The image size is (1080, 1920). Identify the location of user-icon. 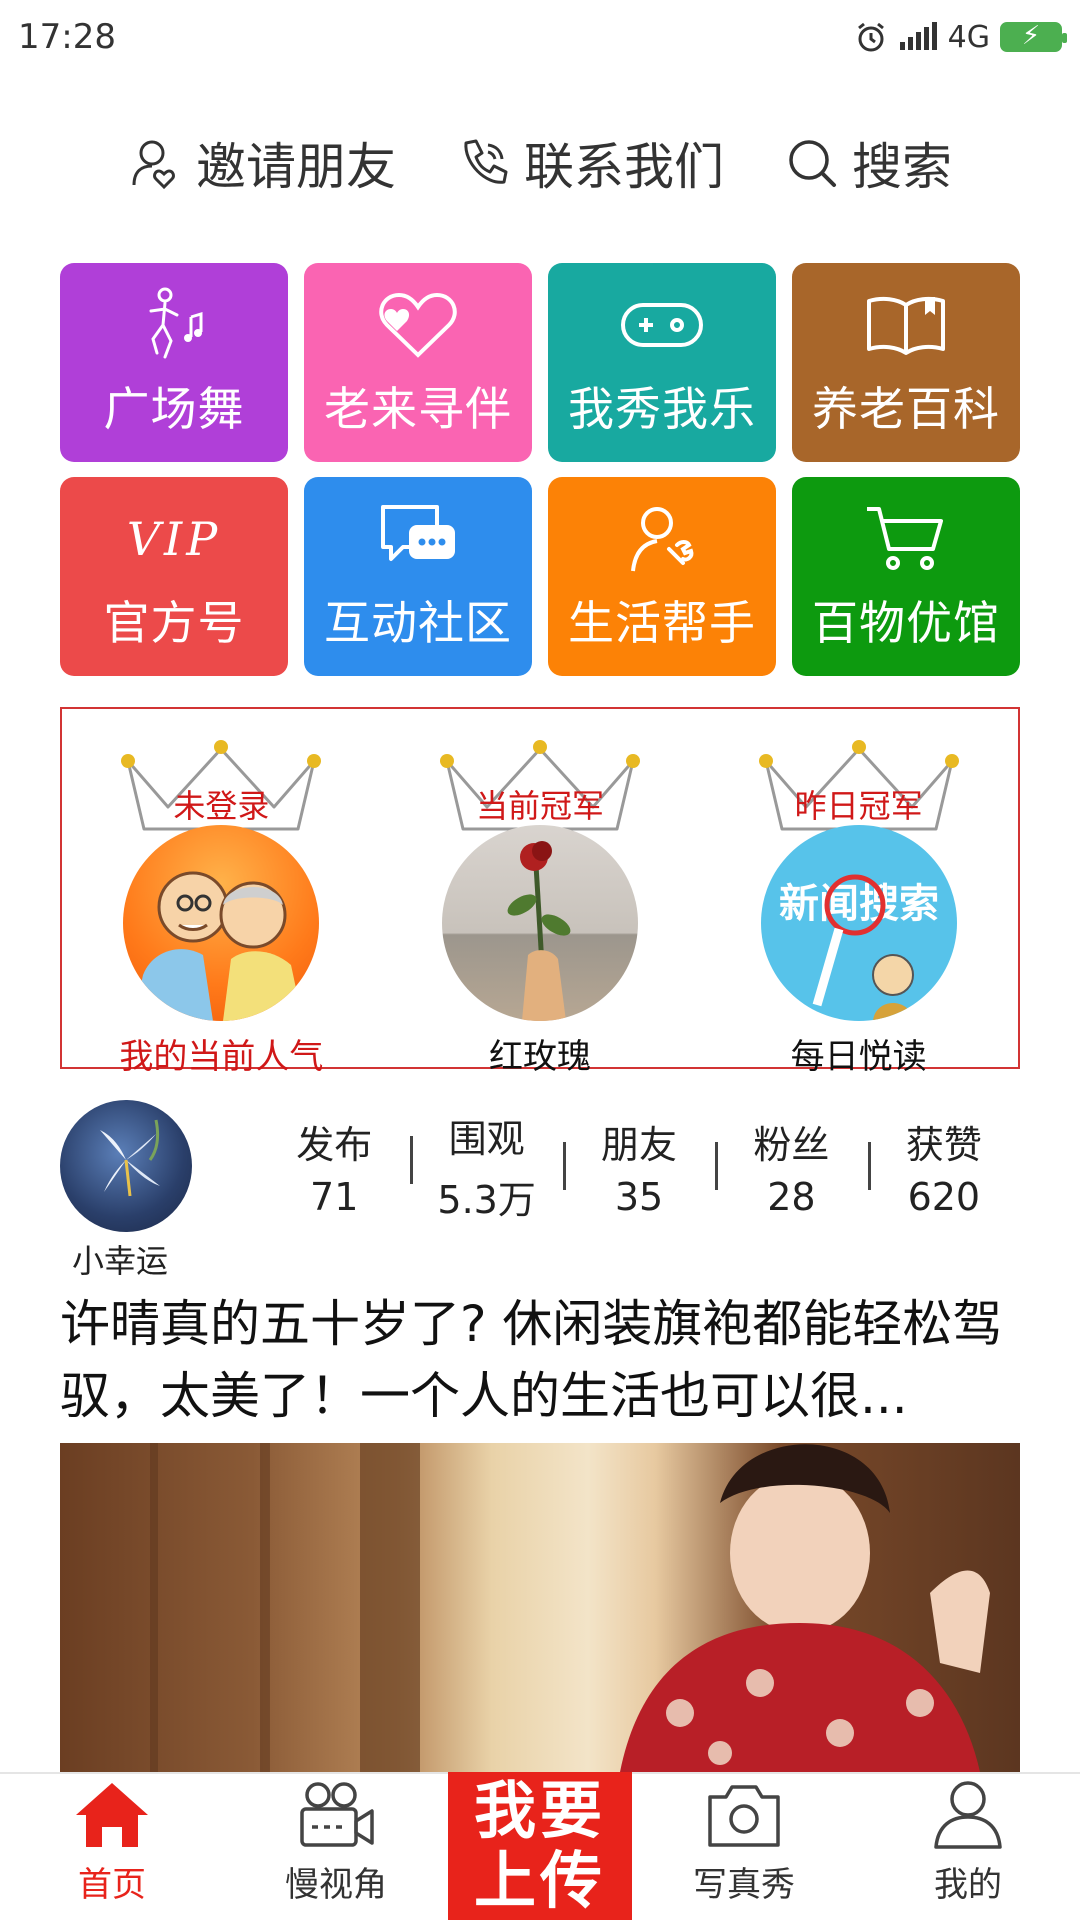
(968, 1815).